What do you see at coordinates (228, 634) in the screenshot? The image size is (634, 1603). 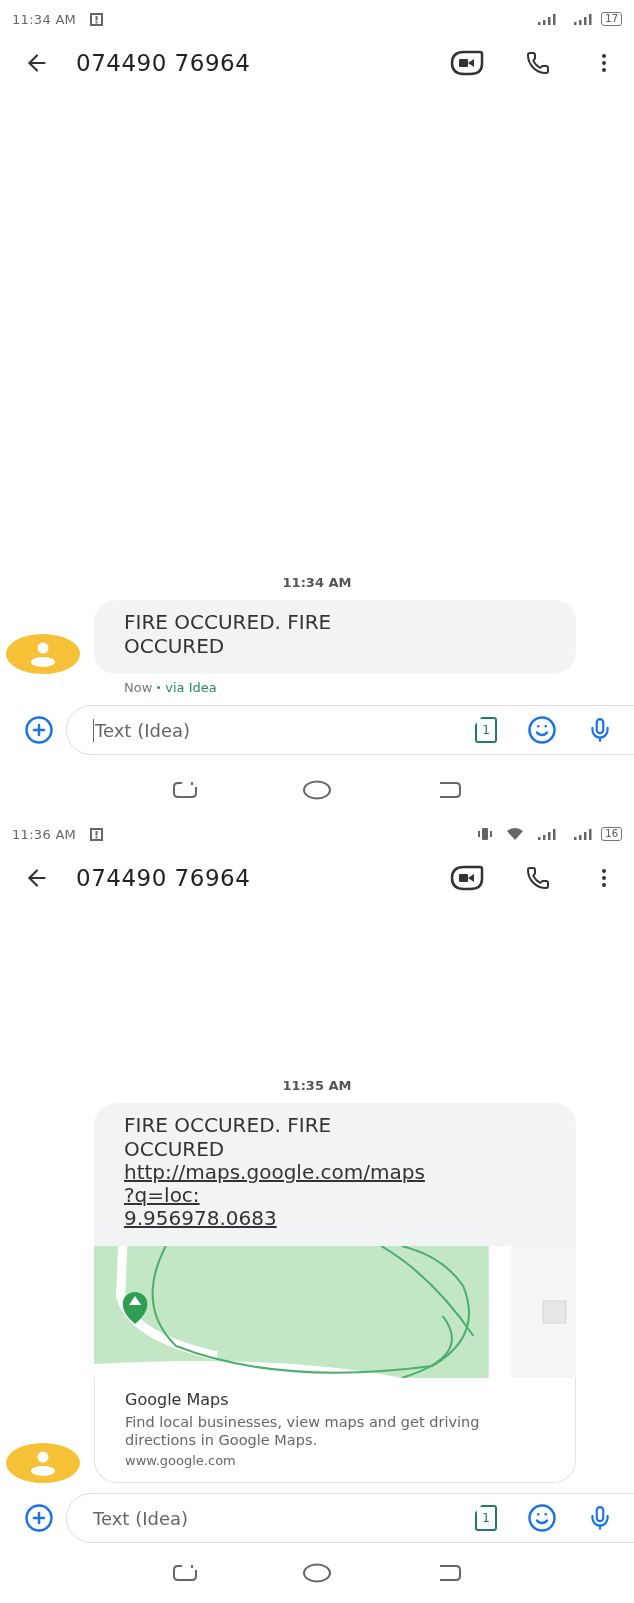 I see `message-text: FIRE OCCURED. FIRE OCCURED` at bounding box center [228, 634].